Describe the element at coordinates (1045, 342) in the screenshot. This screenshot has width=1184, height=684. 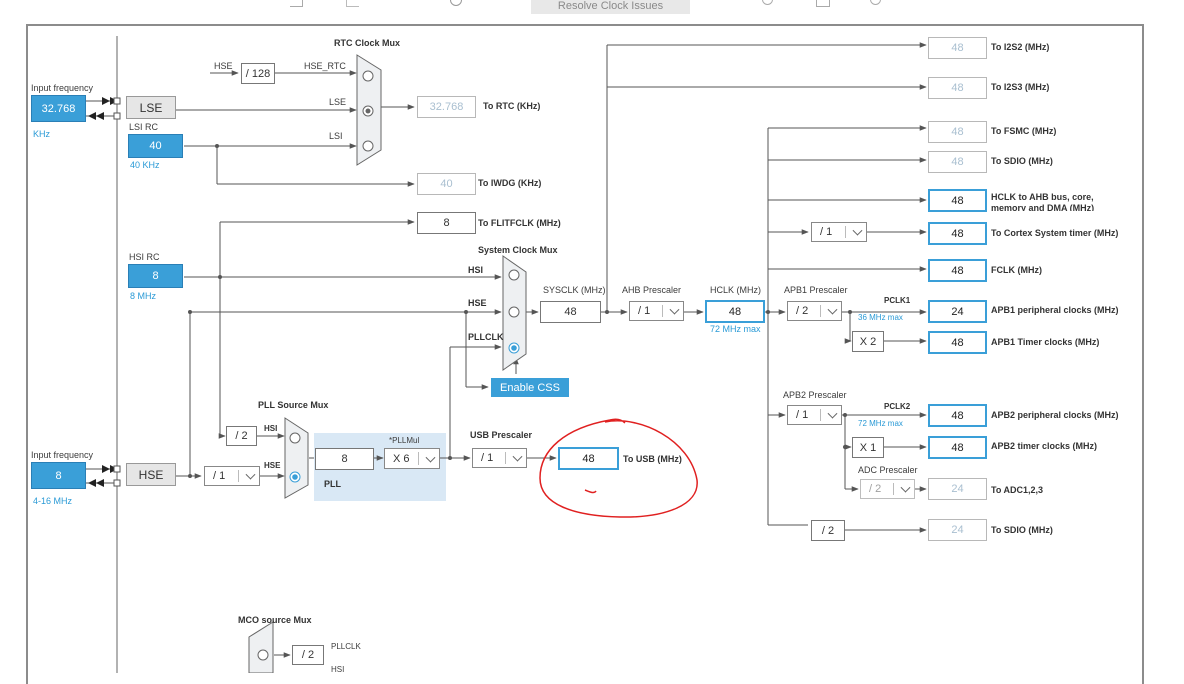
I see `apb1-timer-output-label: APB1 Timer clocks (MHz)` at that location.